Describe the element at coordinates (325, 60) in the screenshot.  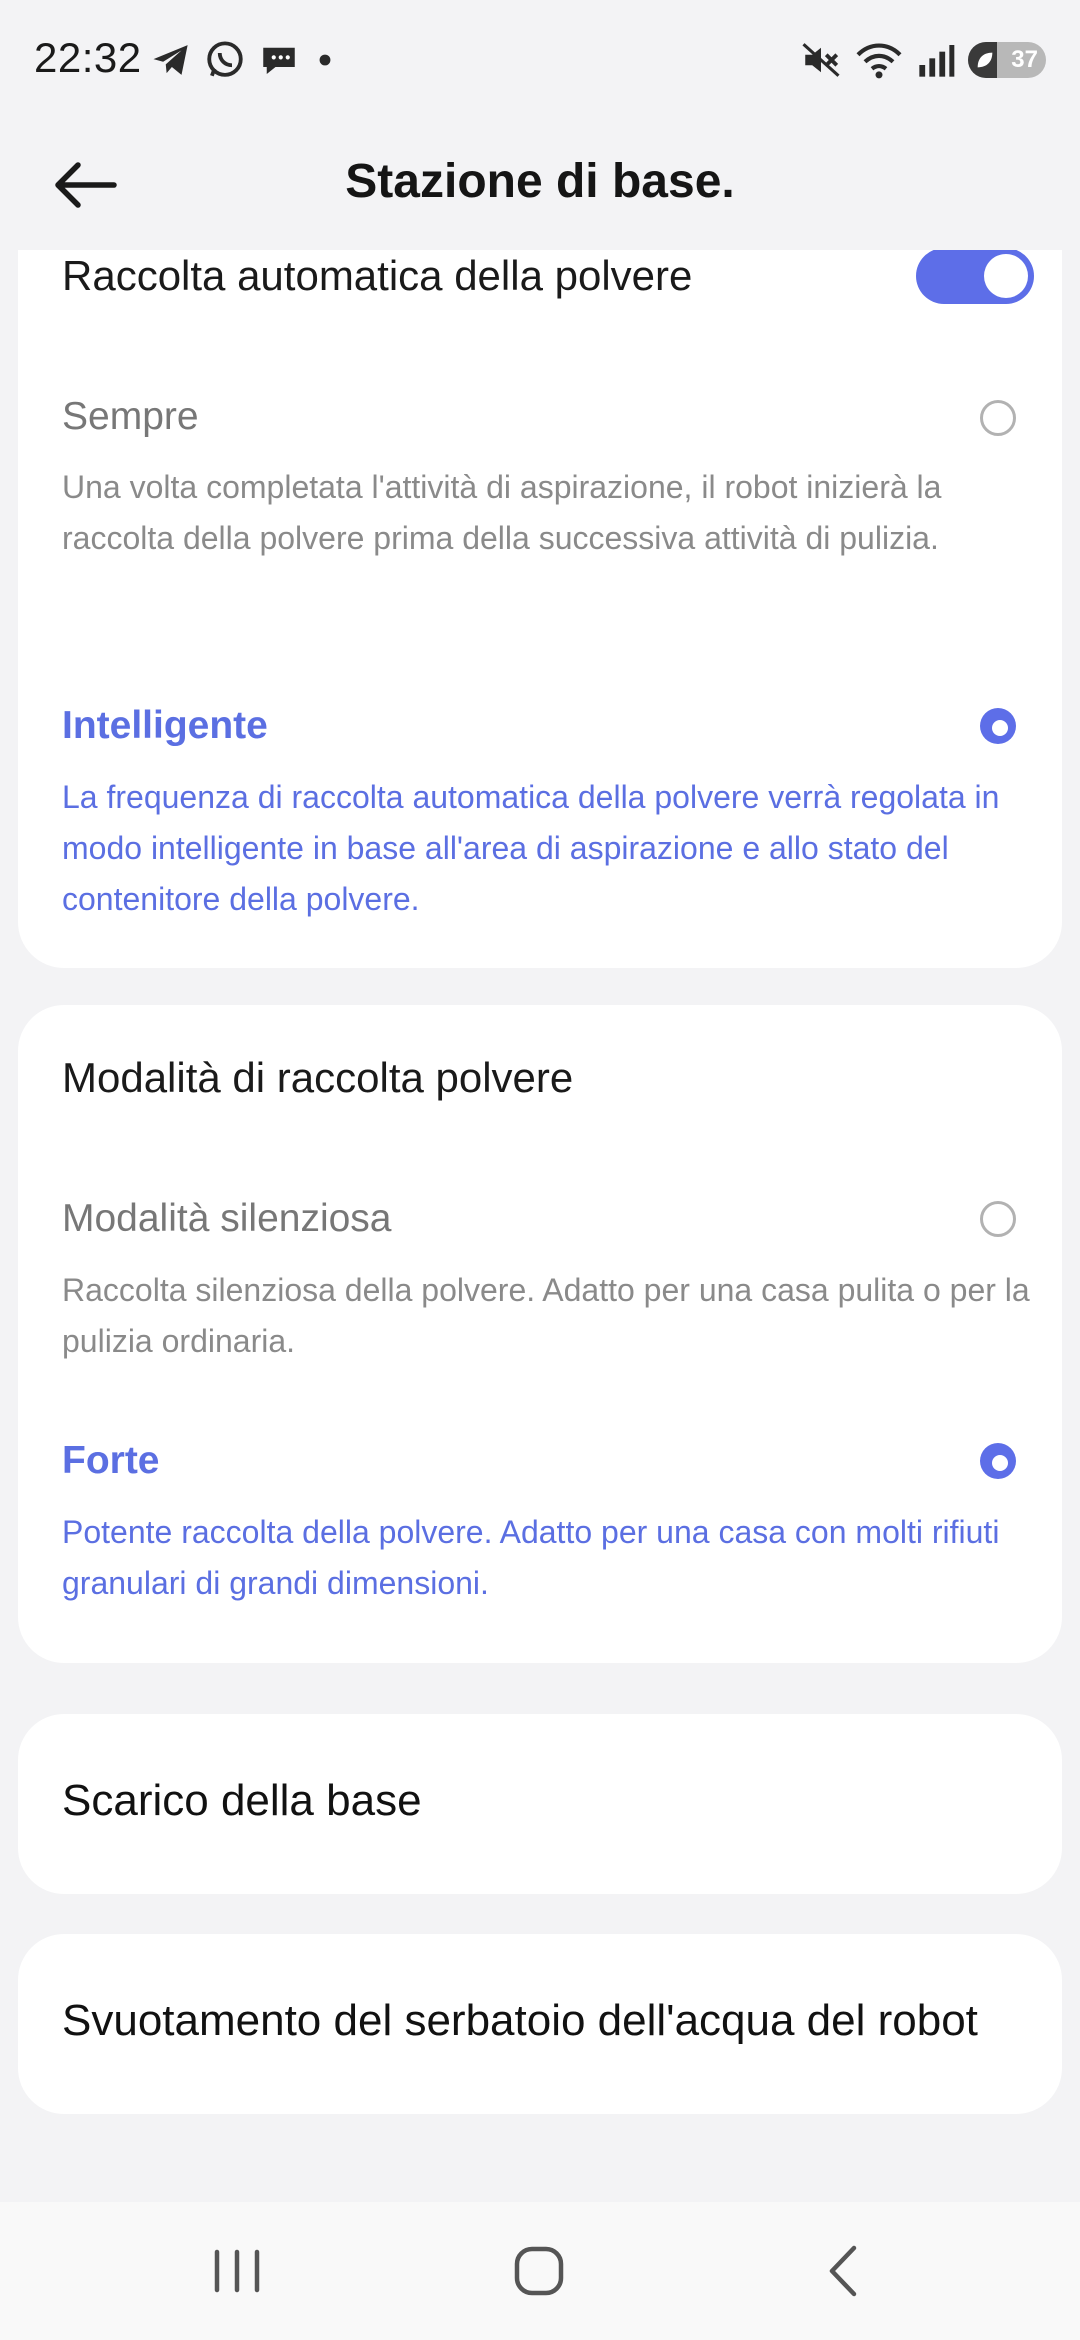
I see `dot-icon` at that location.